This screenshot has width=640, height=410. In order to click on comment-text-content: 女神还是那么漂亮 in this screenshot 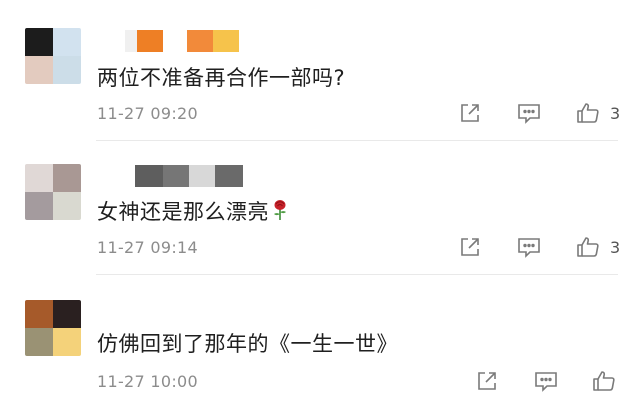, I will do `click(183, 212)`.